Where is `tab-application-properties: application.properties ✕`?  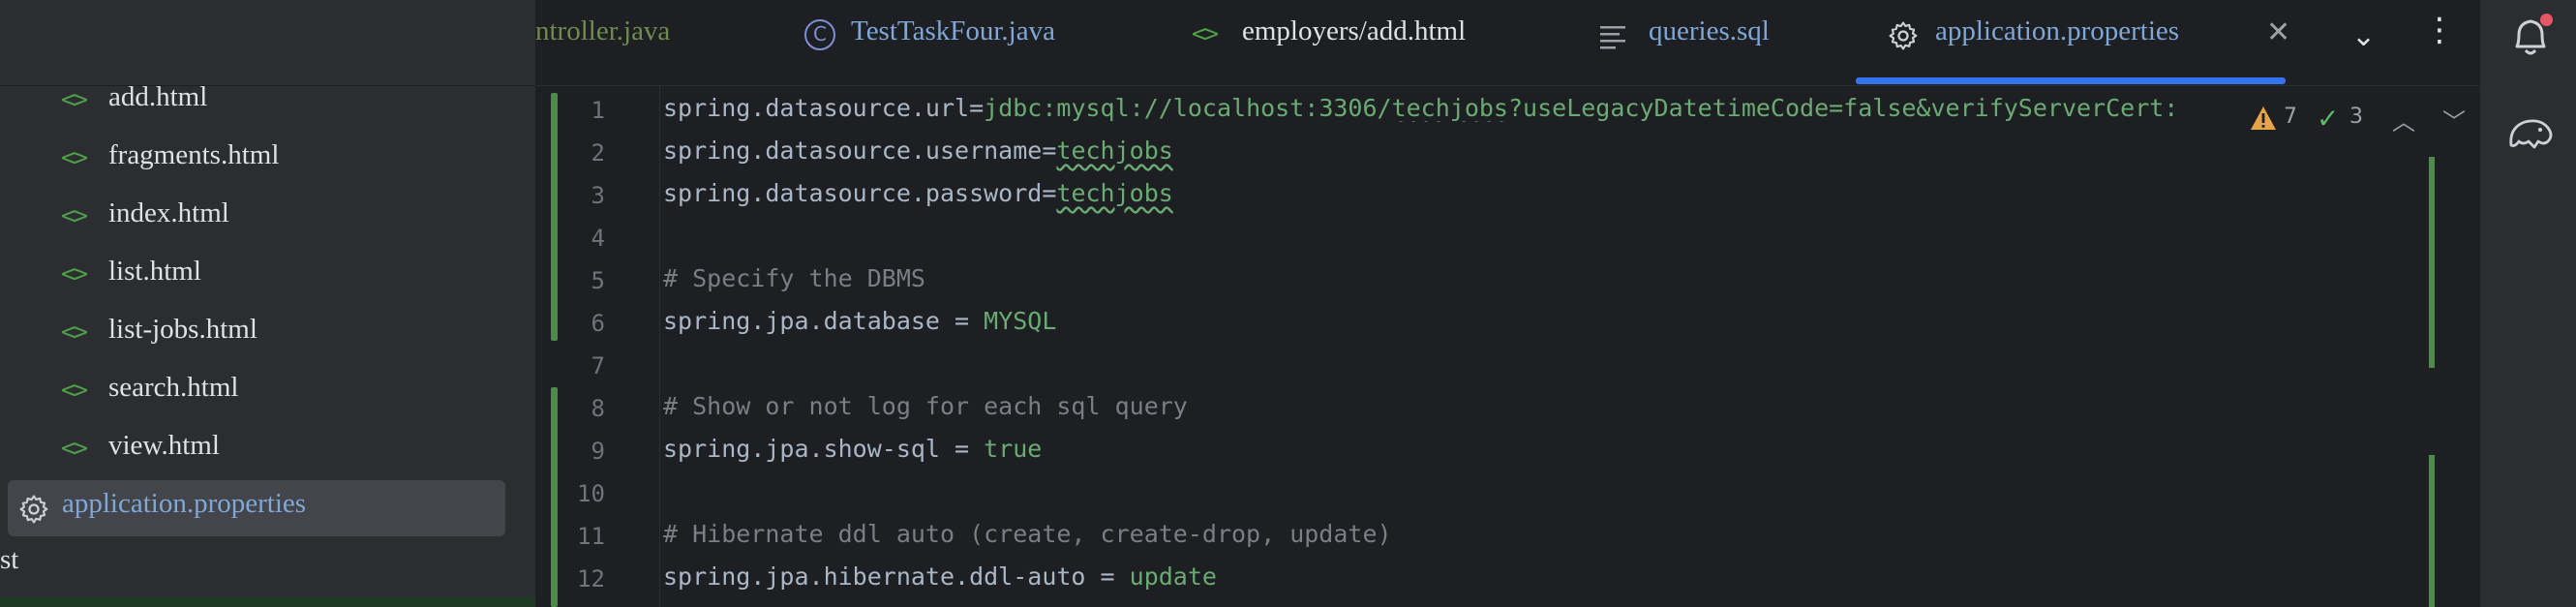
tab-application-properties: application.properties ✕ is located at coordinates (2084, 42).